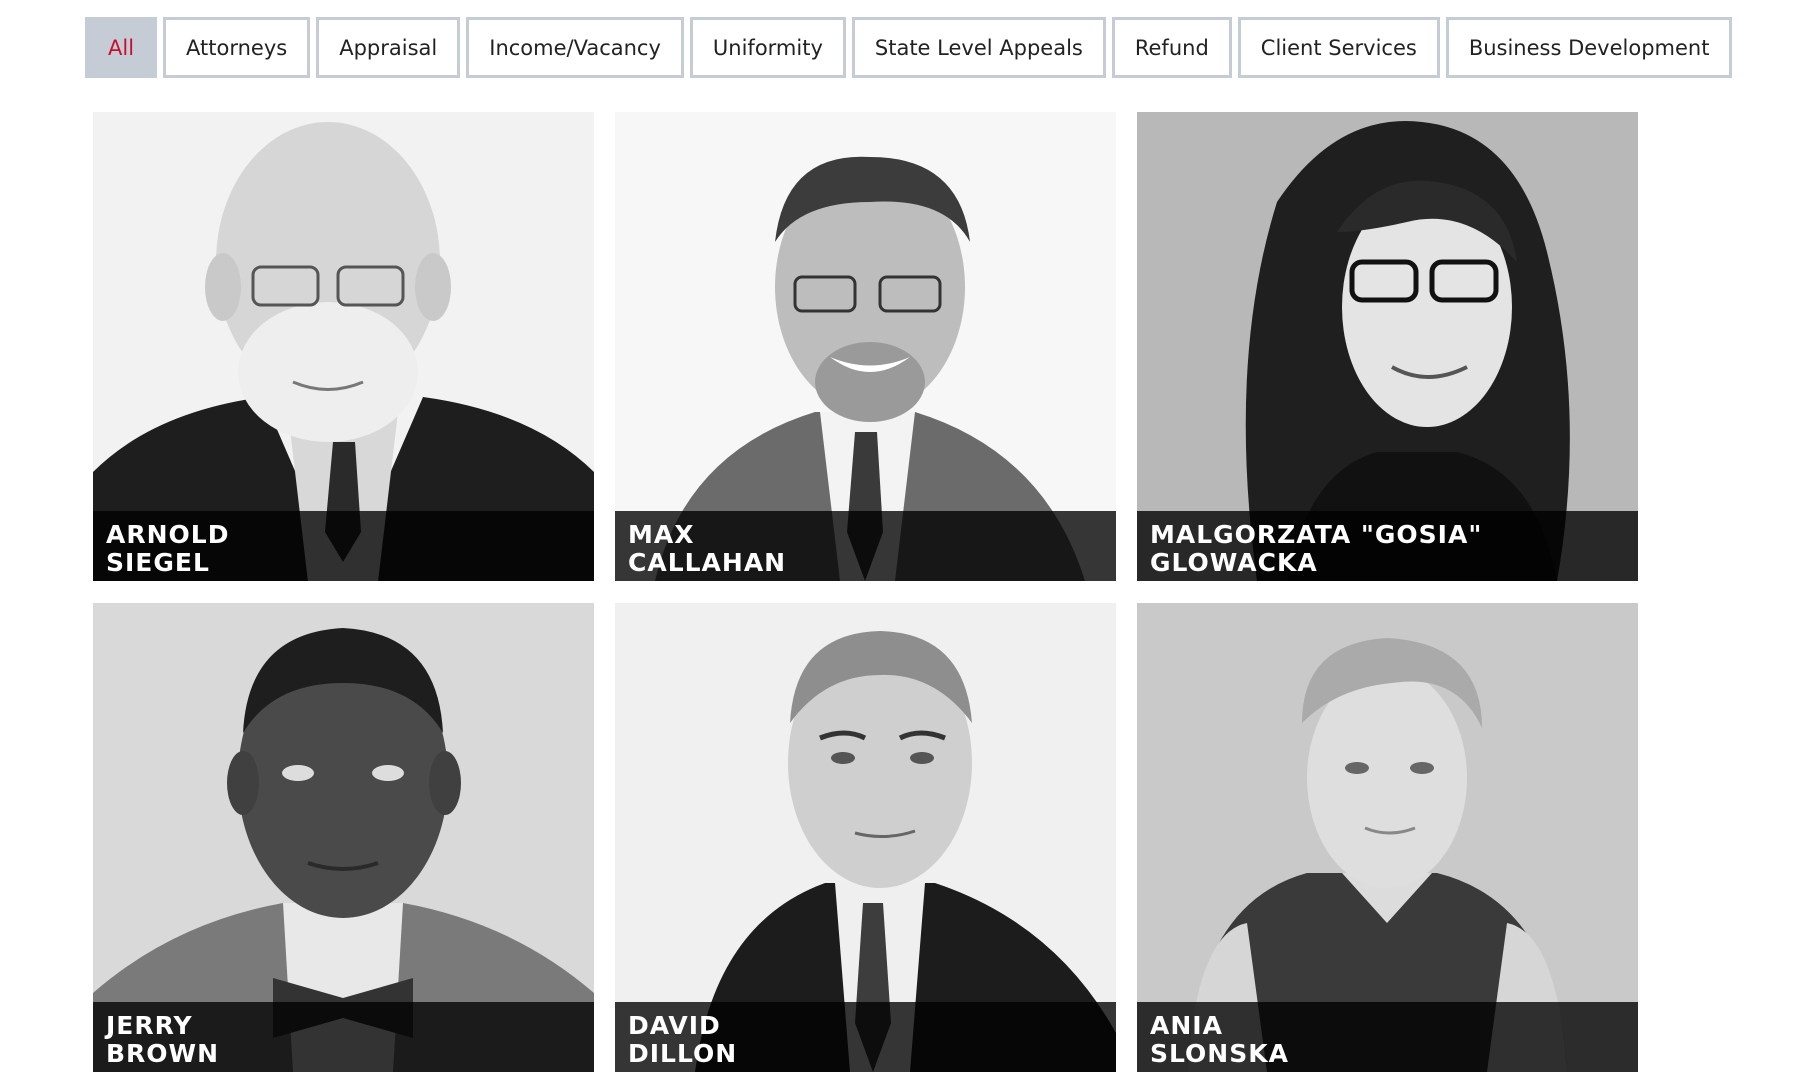 The height and width of the screenshot is (1087, 1800). Describe the element at coordinates (343, 837) in the screenshot. I see `team-card-jerry-brown: JERRY BROWN` at that location.